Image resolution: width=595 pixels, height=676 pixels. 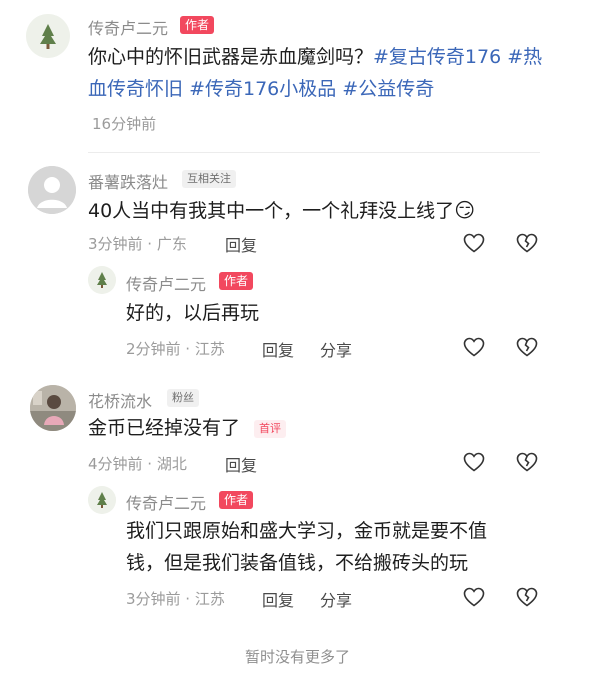 I want to click on comment-text: 金币已经掉没有了, so click(x=164, y=428).